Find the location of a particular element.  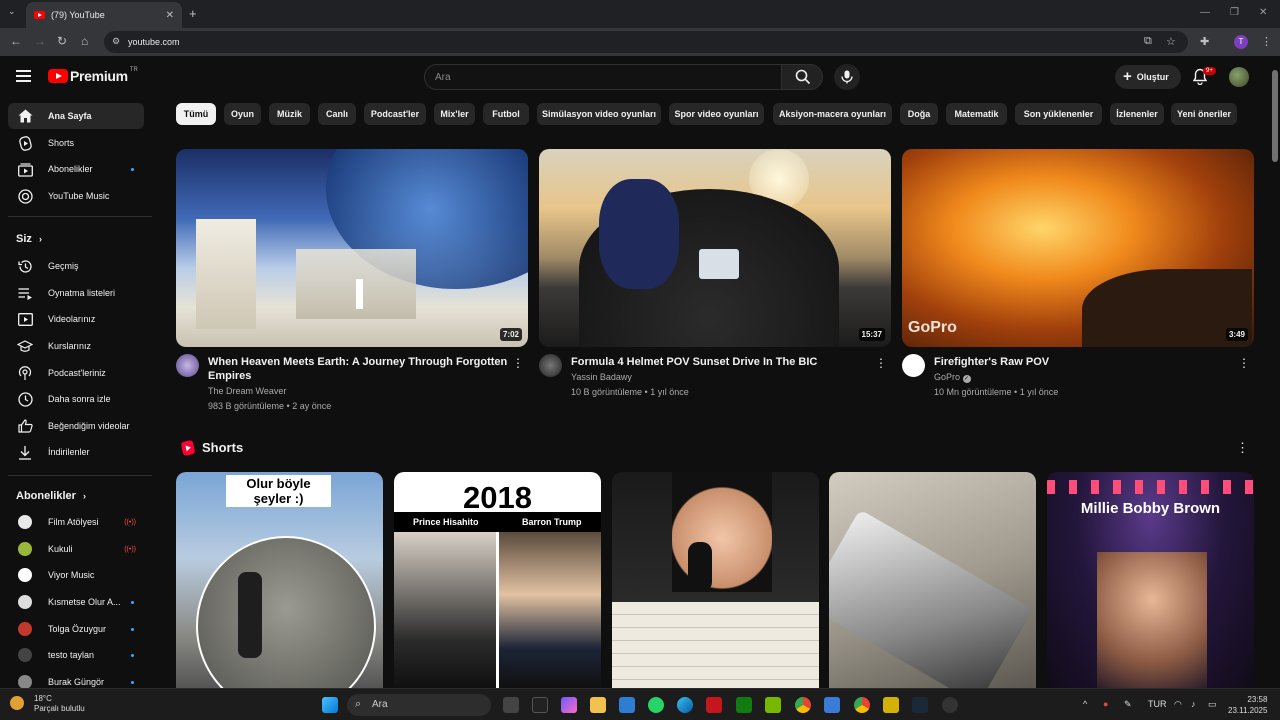

chrome-icon is located at coordinates (803, 705).